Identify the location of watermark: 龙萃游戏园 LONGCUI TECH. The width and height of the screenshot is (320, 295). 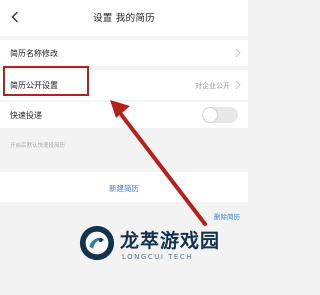
(158, 248).